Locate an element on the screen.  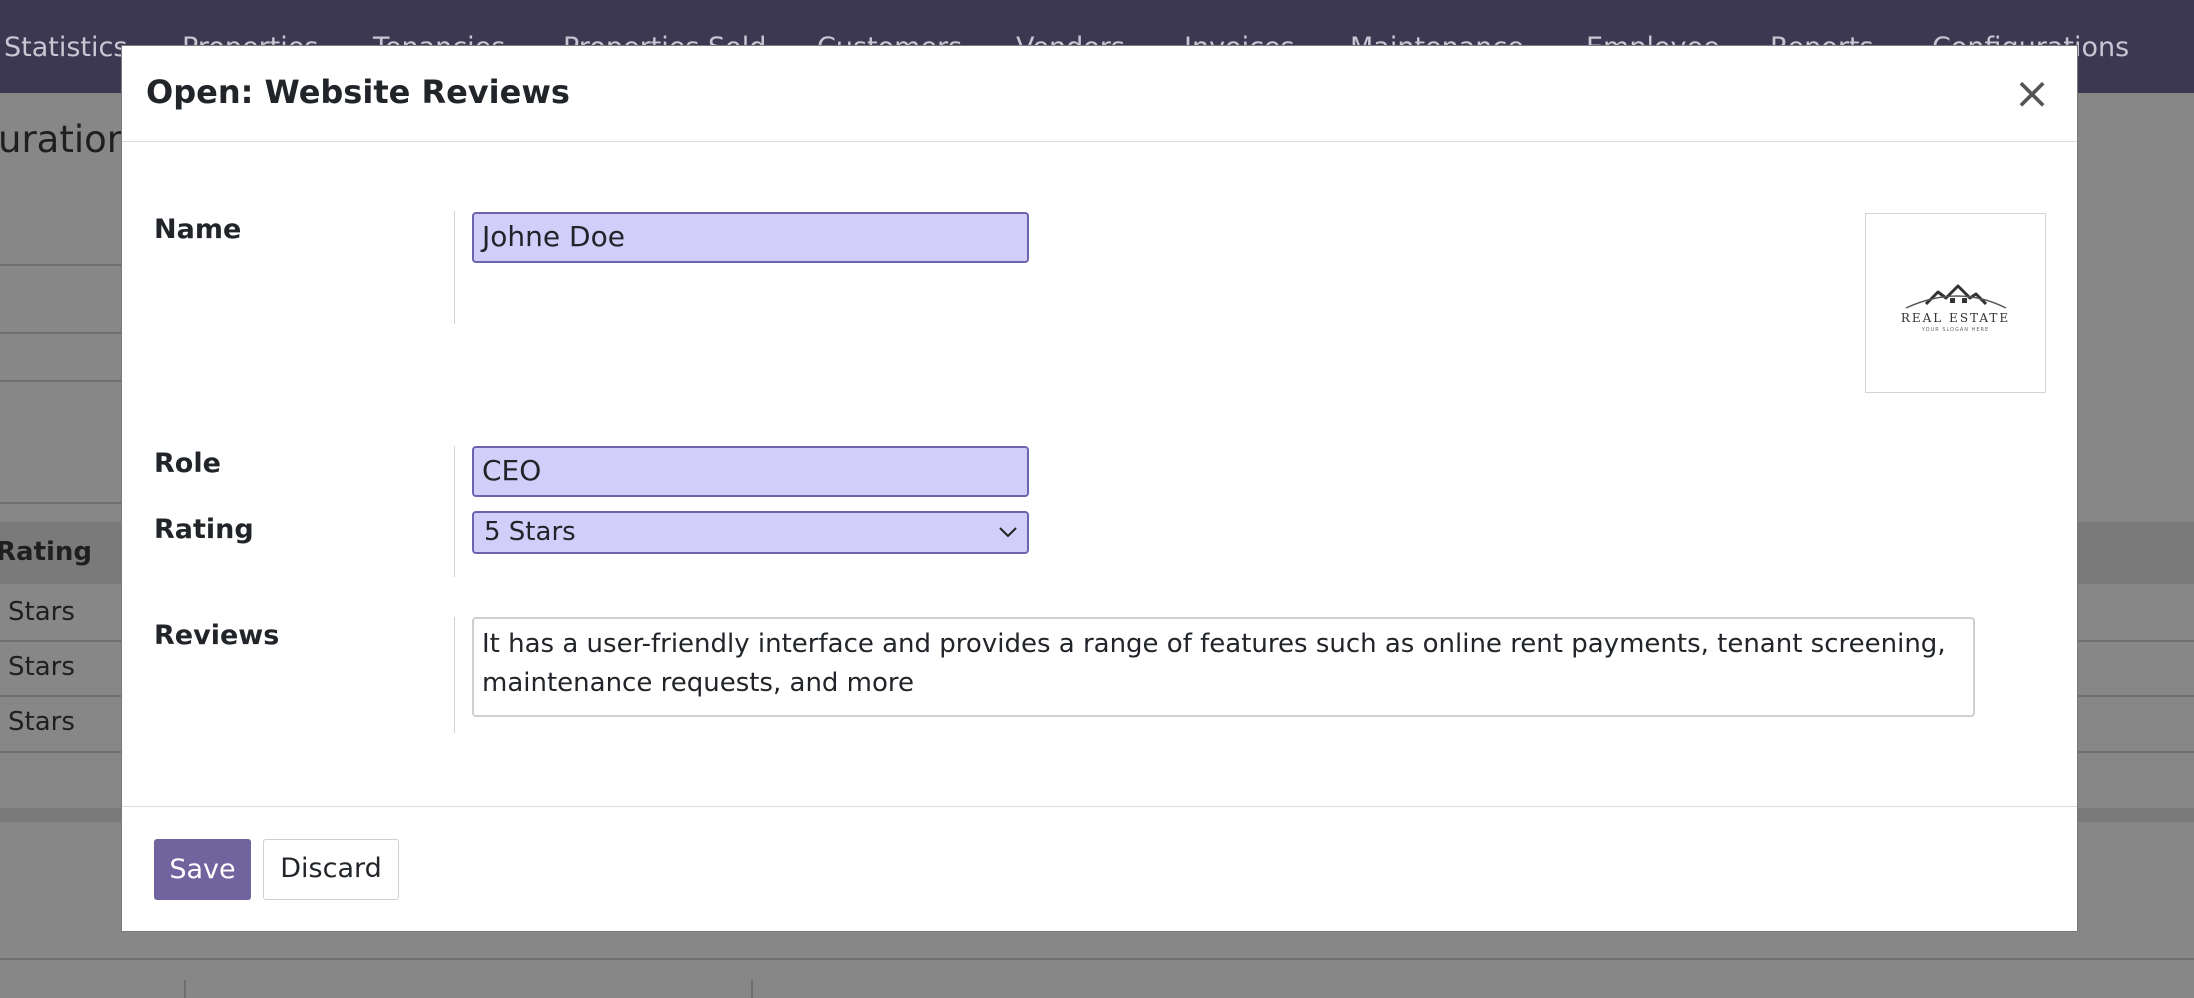
dialog-header: Open: Website Reviews × is located at coordinates (1099, 94).